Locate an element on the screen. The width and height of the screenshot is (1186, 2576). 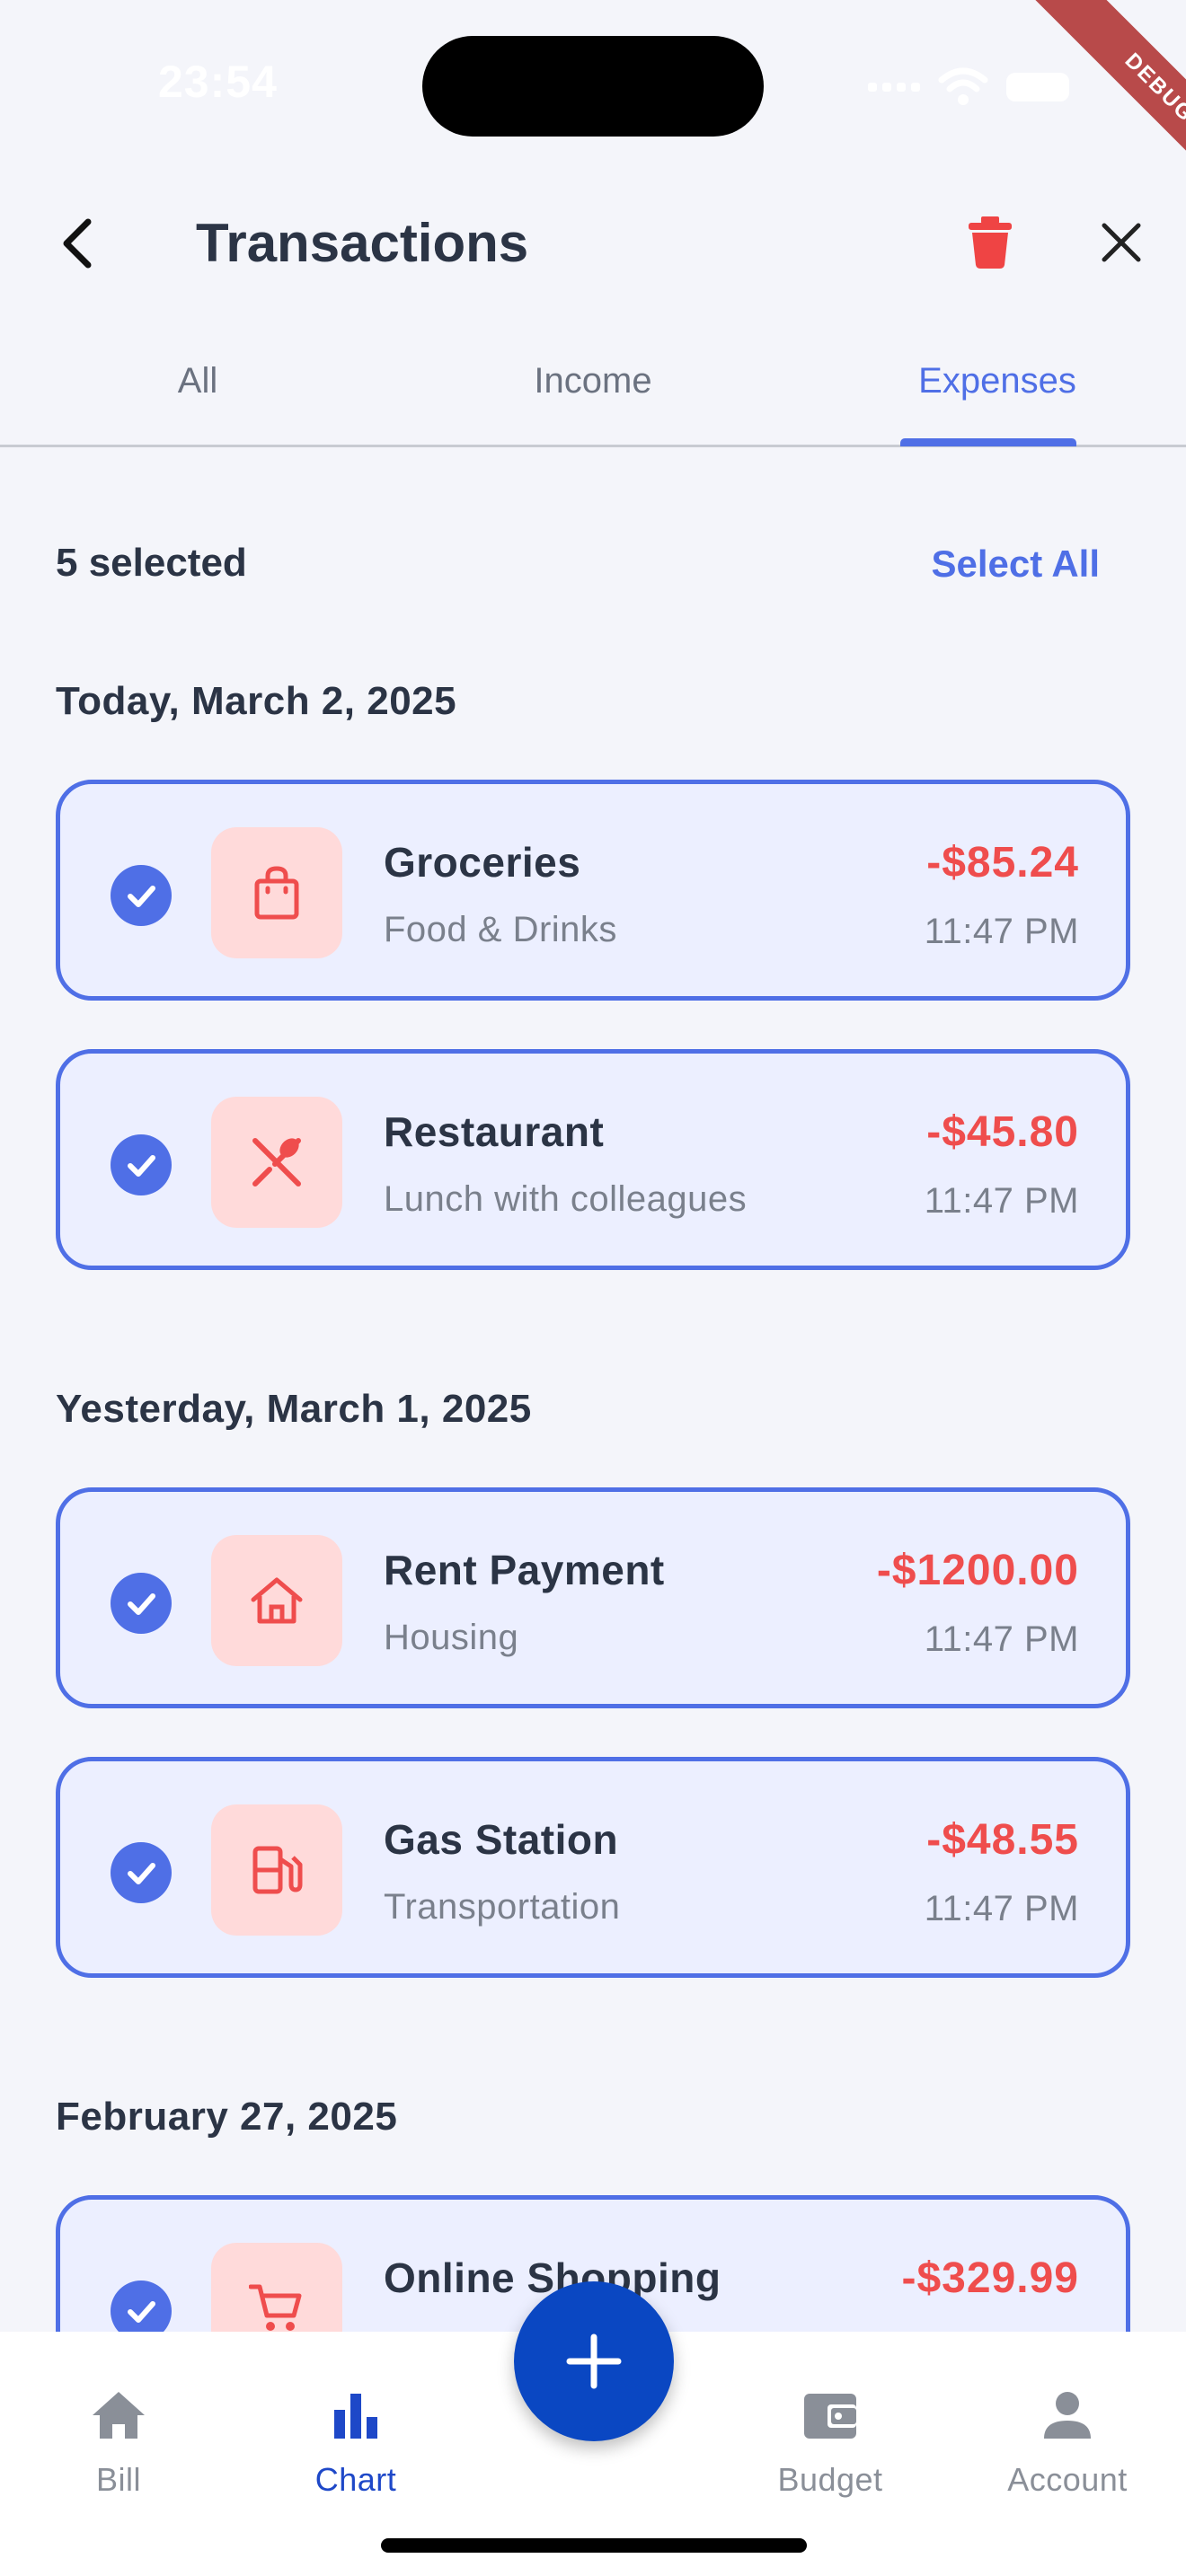
transaction-name: Gas Station is located at coordinates (501, 1840).